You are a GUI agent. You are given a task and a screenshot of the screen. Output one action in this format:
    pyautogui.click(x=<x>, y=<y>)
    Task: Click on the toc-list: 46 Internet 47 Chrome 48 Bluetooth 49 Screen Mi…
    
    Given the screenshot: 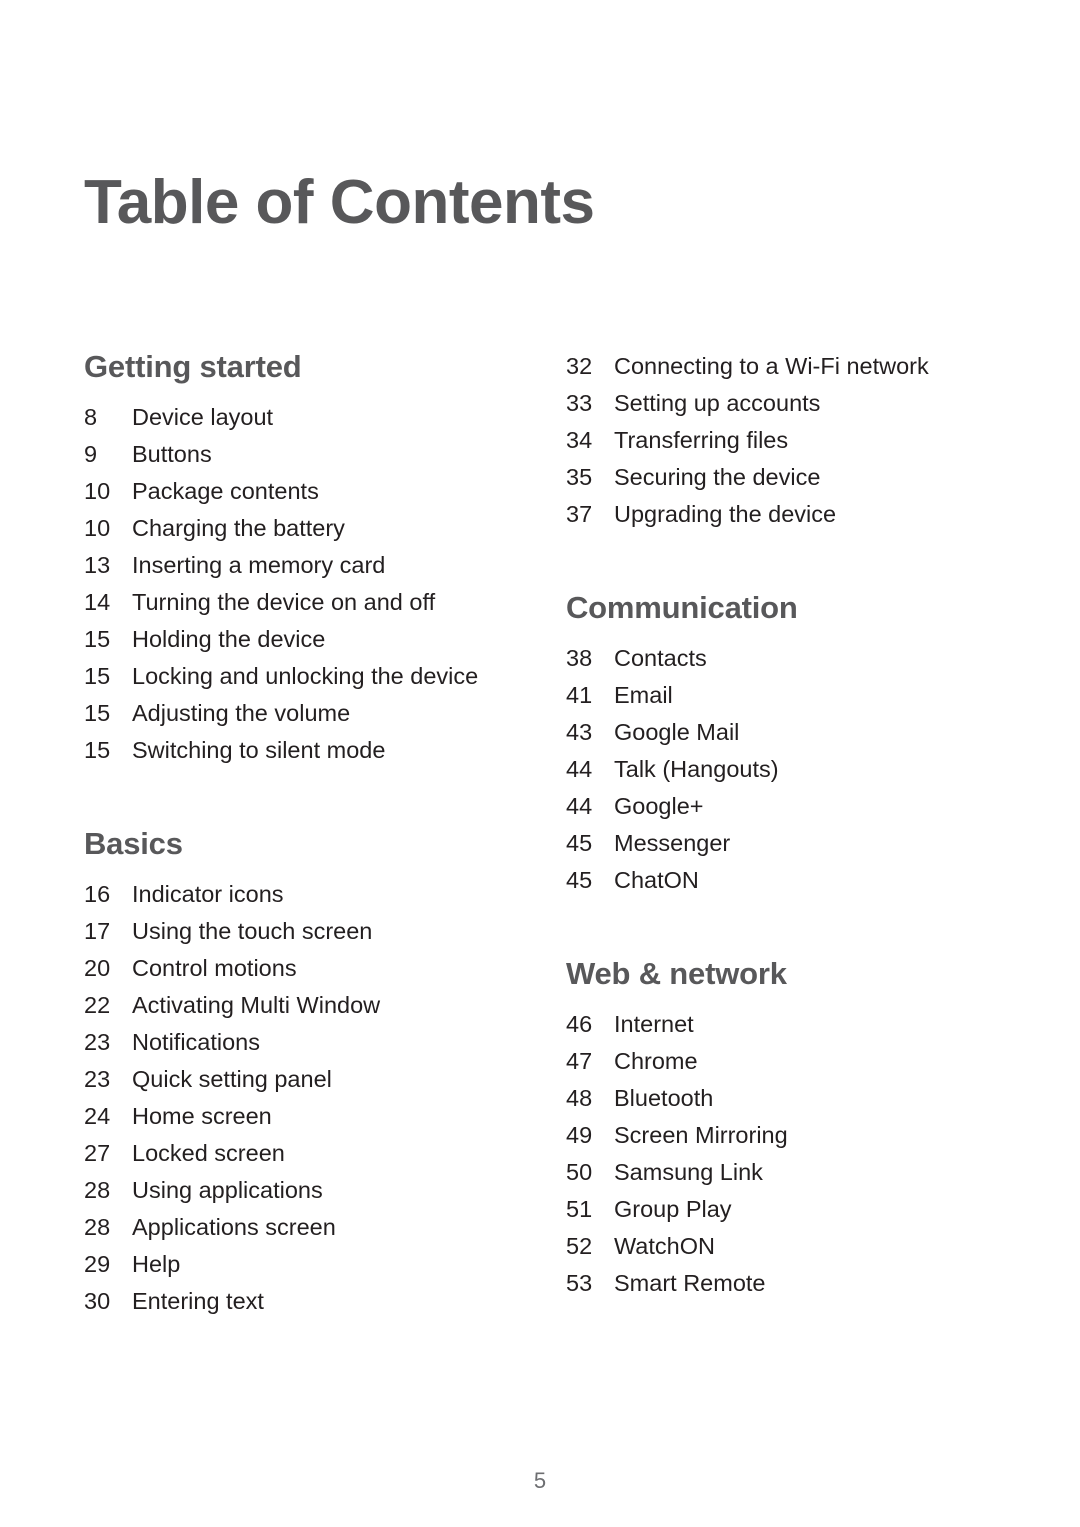 What is the action you would take?
    pyautogui.click(x=786, y=1154)
    